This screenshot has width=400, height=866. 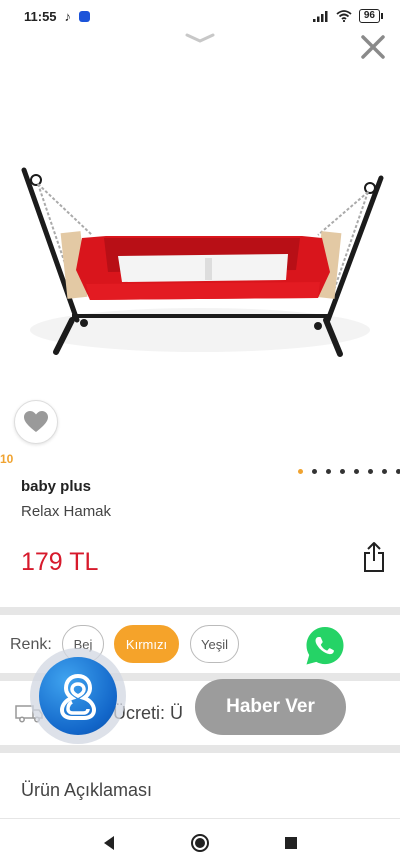 I want to click on system-nav-bar, so click(x=200, y=843).